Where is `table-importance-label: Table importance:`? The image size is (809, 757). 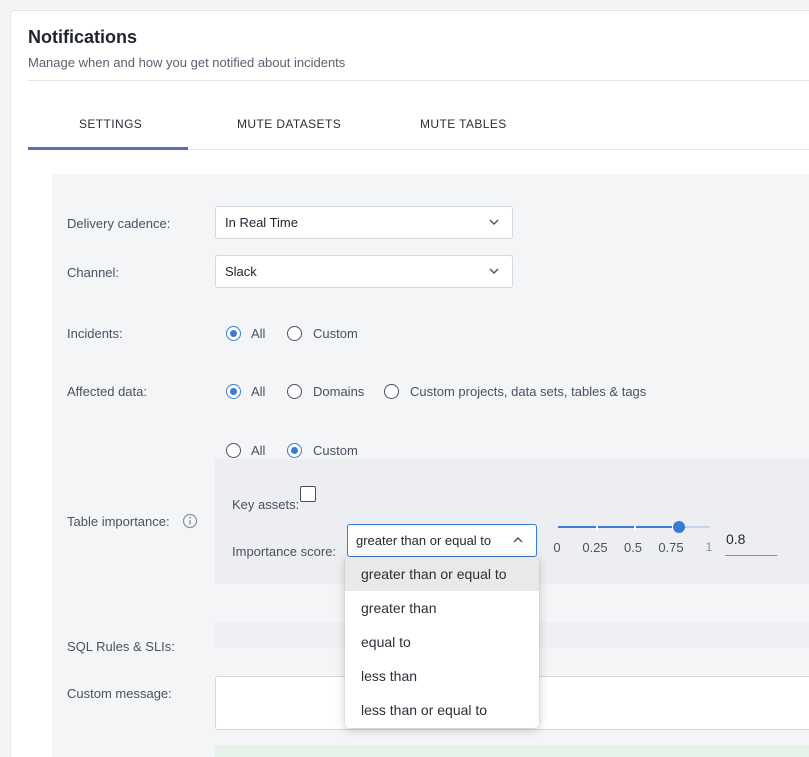 table-importance-label: Table importance: is located at coordinates (118, 521).